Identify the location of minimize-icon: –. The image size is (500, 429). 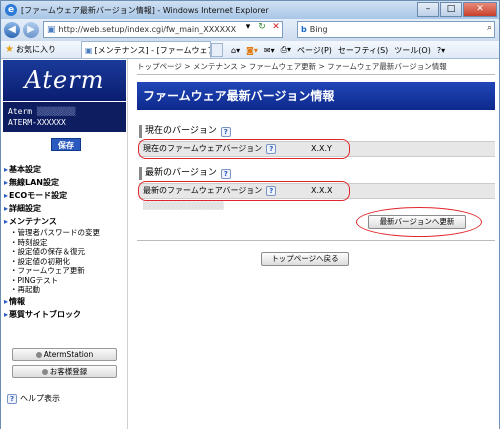
(428, 9).